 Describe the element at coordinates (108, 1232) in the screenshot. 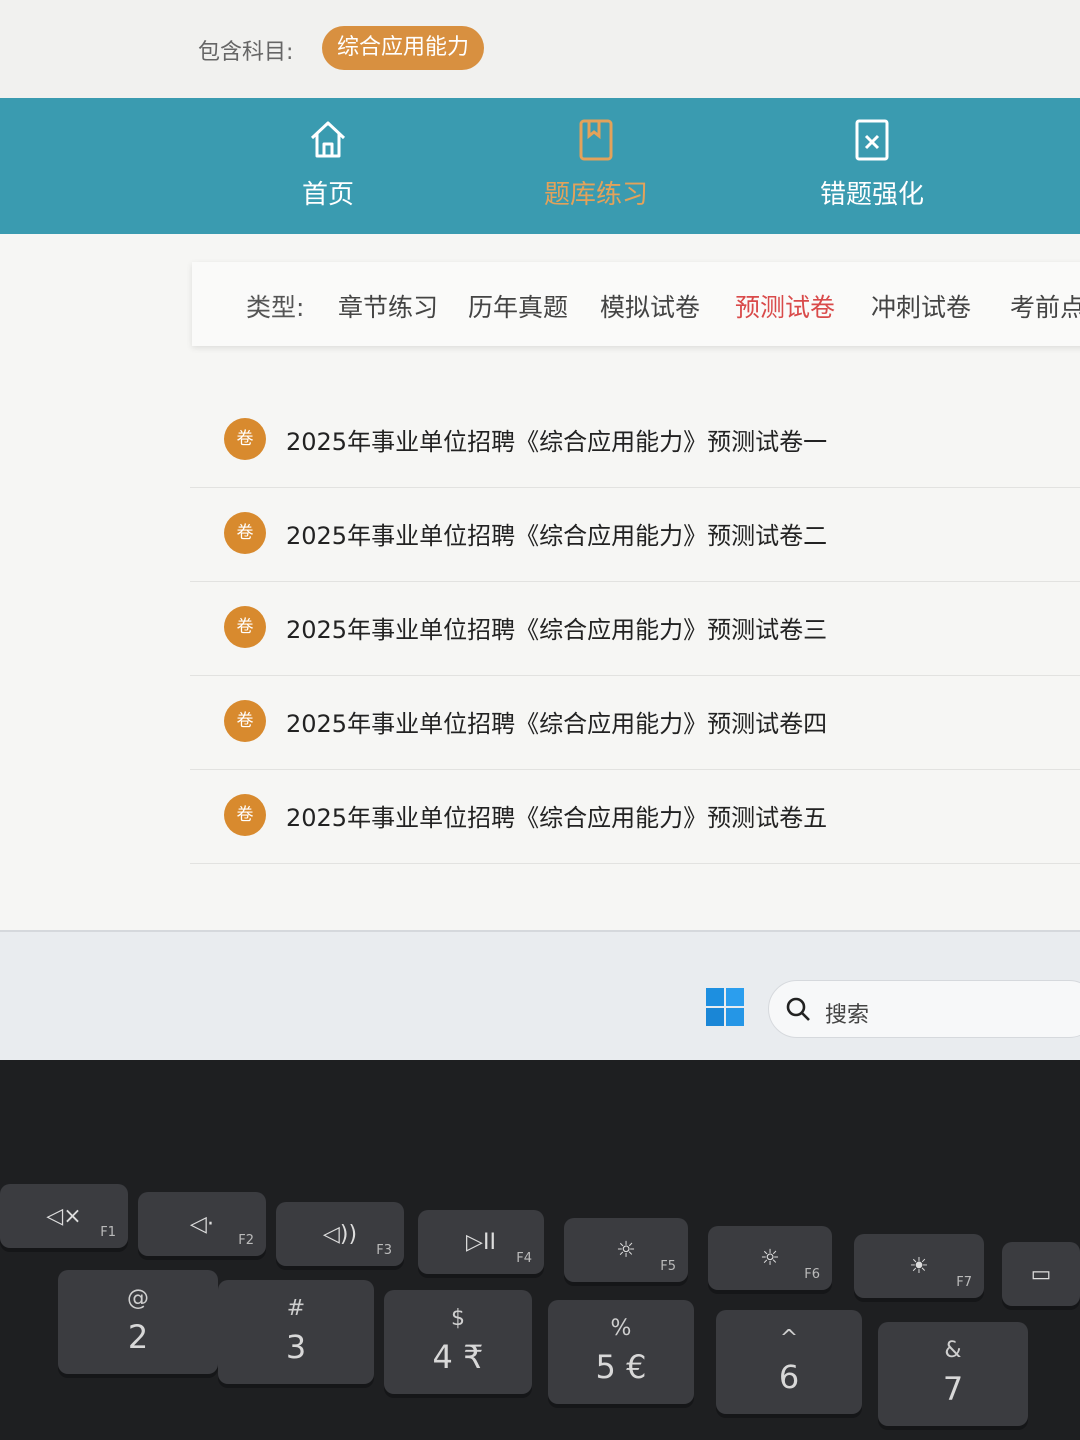

I see `fn-label: F1` at that location.